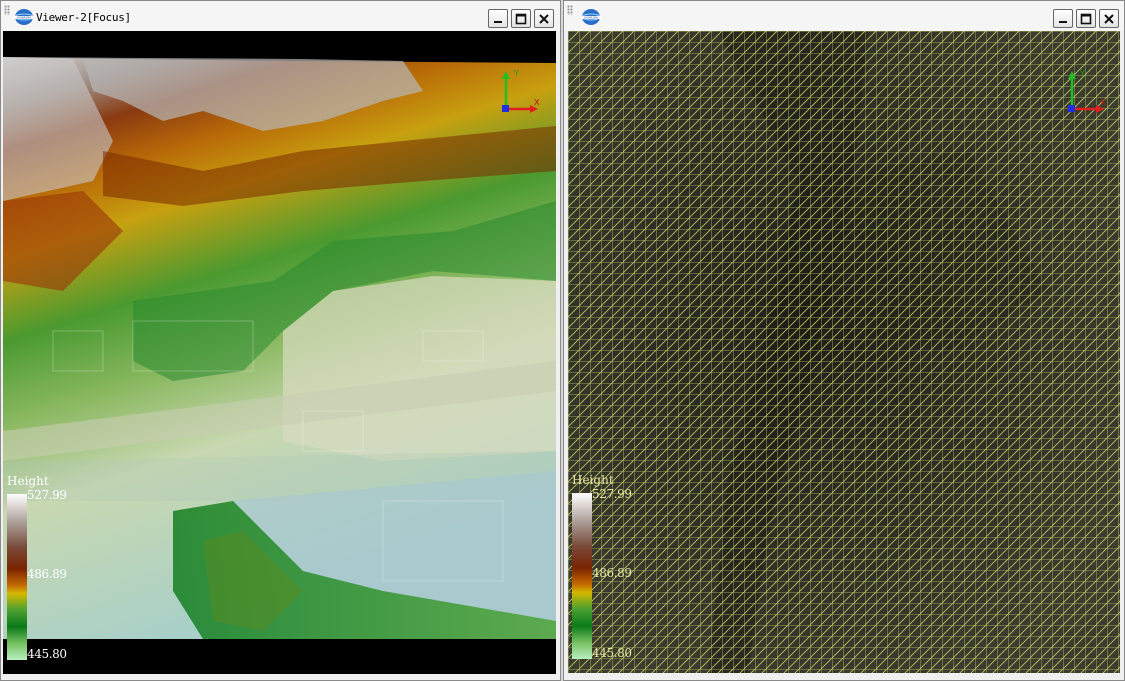 The height and width of the screenshot is (681, 1125). What do you see at coordinates (844, 16) in the screenshot?
I see `title-bar: LIDAR360` at bounding box center [844, 16].